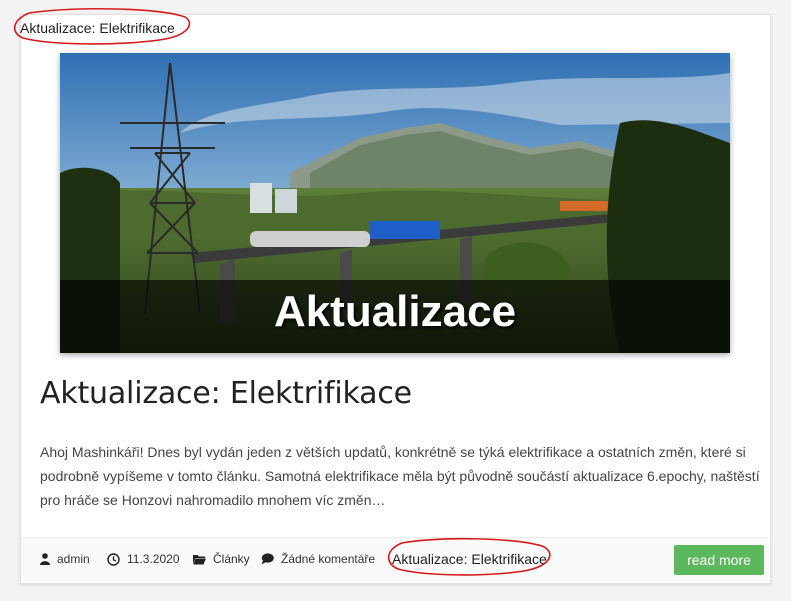 The height and width of the screenshot is (601, 791). I want to click on meta-comments: Žádné komentáře, so click(318, 559).